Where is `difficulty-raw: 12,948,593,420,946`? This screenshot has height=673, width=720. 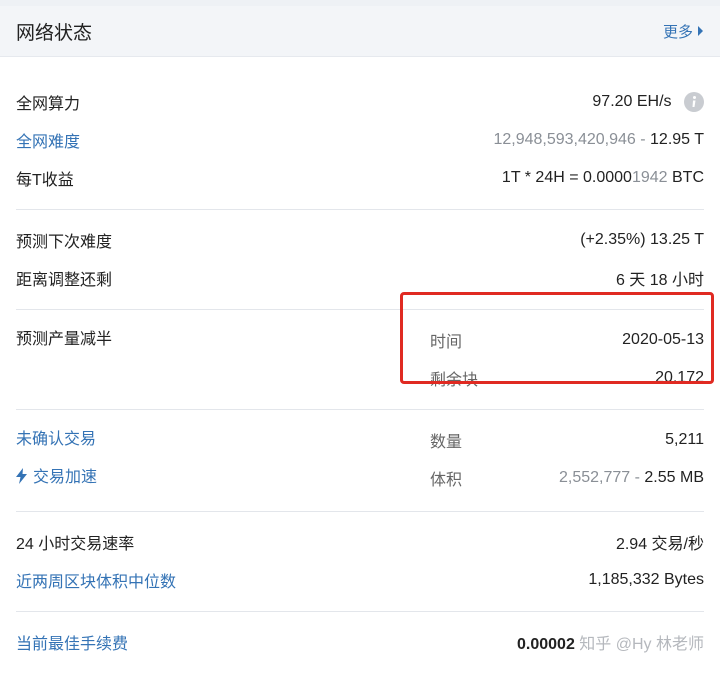
difficulty-raw: 12,948,593,420,946 is located at coordinates (564, 139).